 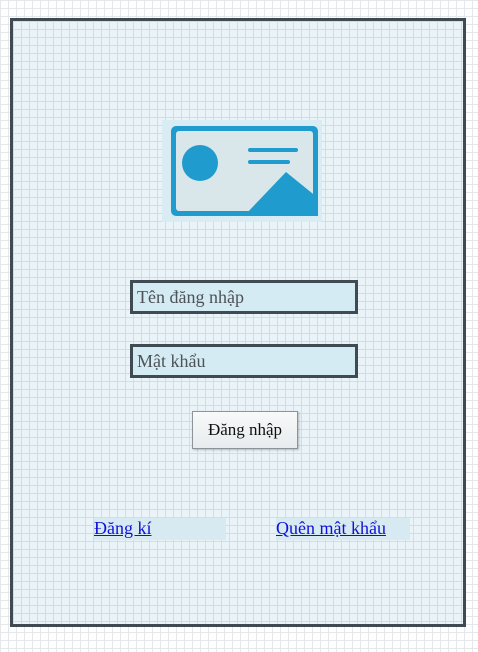 I want to click on login-button: Đăng nhập, so click(x=245, y=430).